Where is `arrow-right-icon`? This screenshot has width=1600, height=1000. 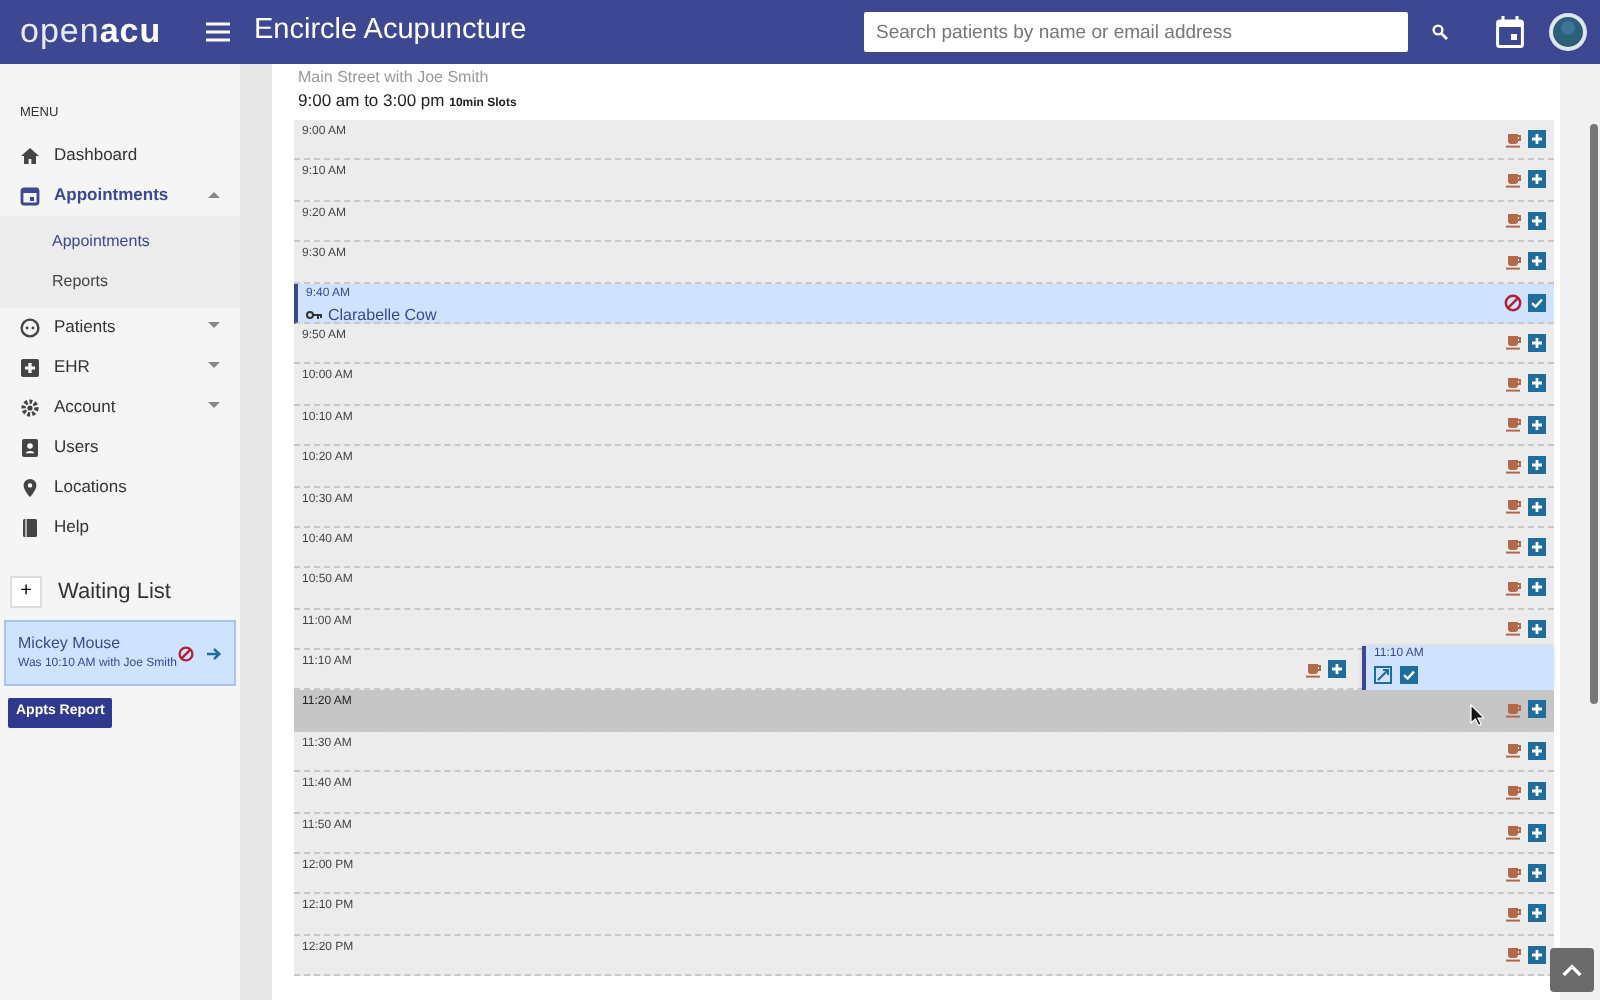
arrow-right-icon is located at coordinates (214, 653).